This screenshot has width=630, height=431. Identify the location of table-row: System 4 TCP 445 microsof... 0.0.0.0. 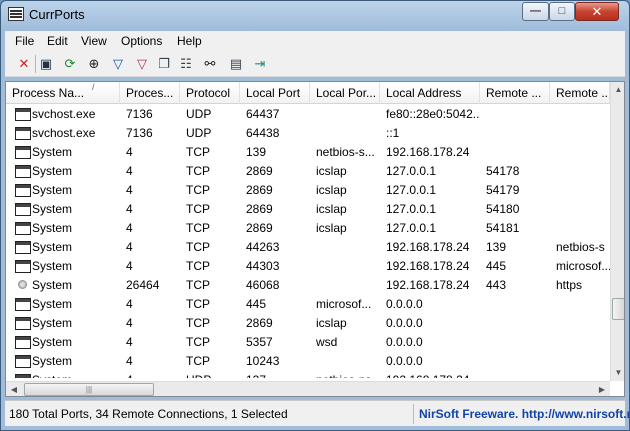
(308, 304).